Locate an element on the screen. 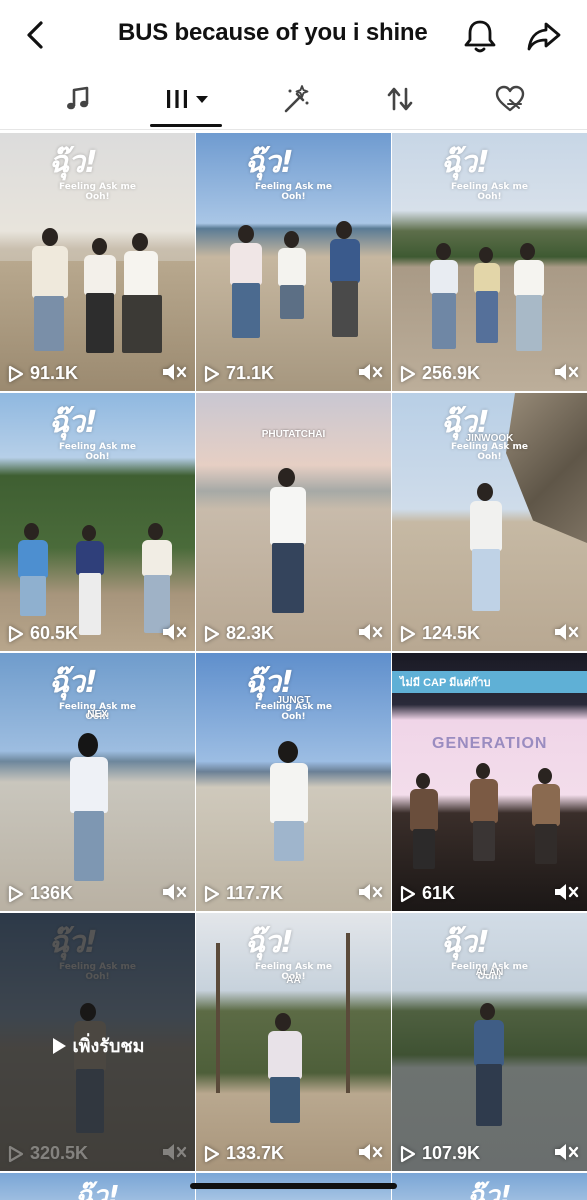  view-count: 124.5K is located at coordinates (440, 633).